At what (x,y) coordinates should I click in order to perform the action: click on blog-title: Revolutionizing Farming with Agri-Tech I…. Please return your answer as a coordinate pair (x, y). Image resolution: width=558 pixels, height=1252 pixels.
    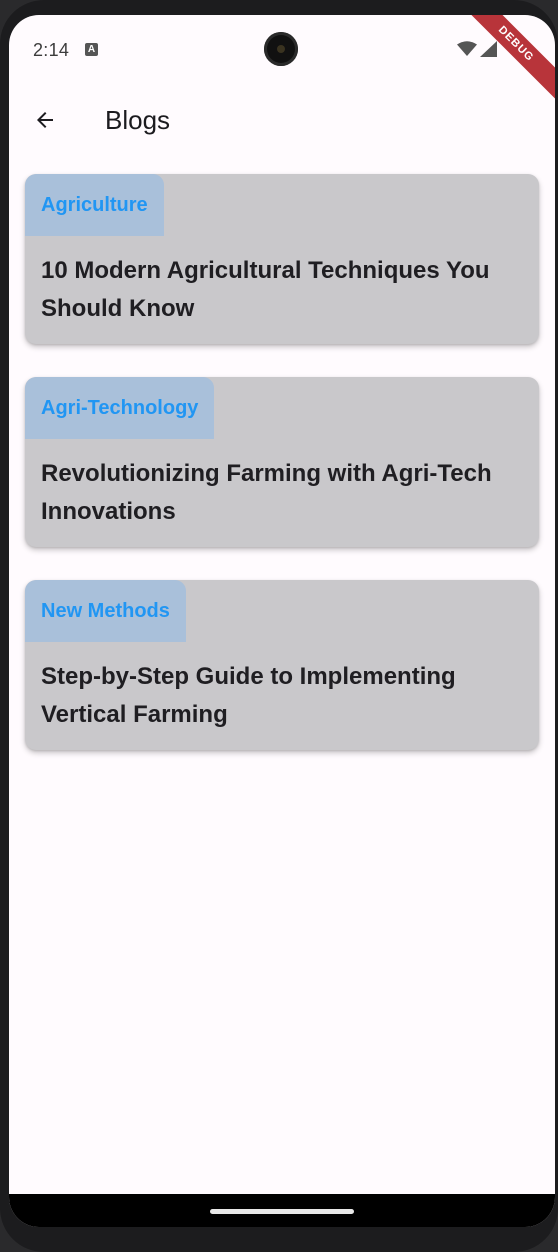
    Looking at the image, I should click on (266, 492).